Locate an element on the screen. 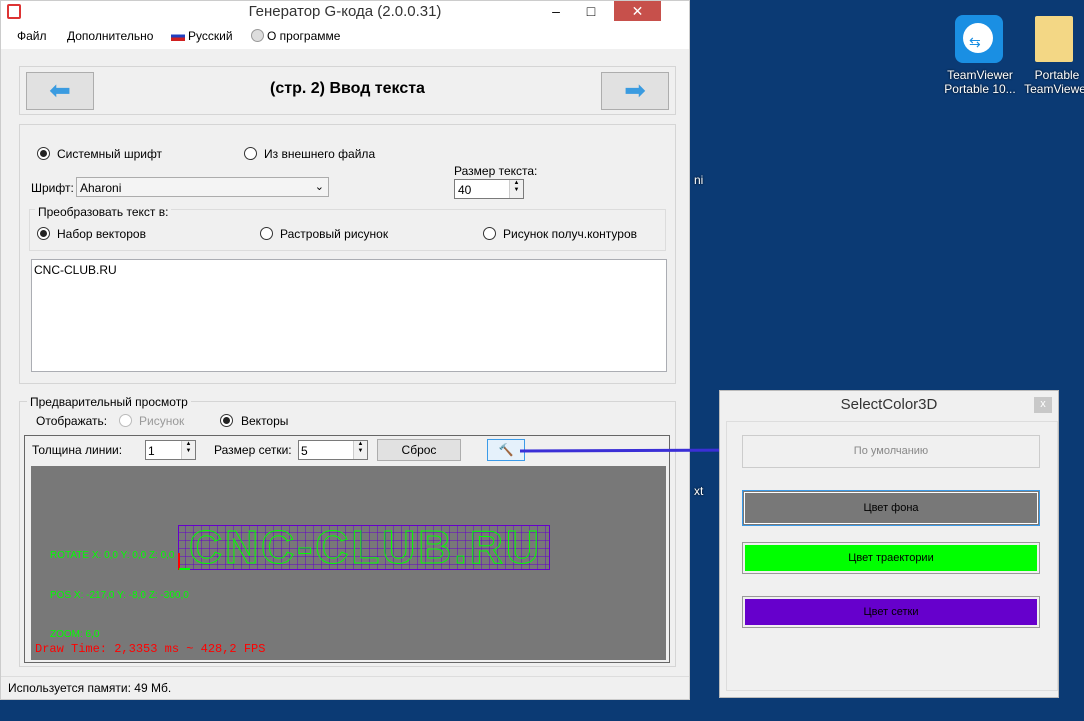 The width and height of the screenshot is (1084, 721). dialog-title: SelectColor3D is located at coordinates (889, 404).